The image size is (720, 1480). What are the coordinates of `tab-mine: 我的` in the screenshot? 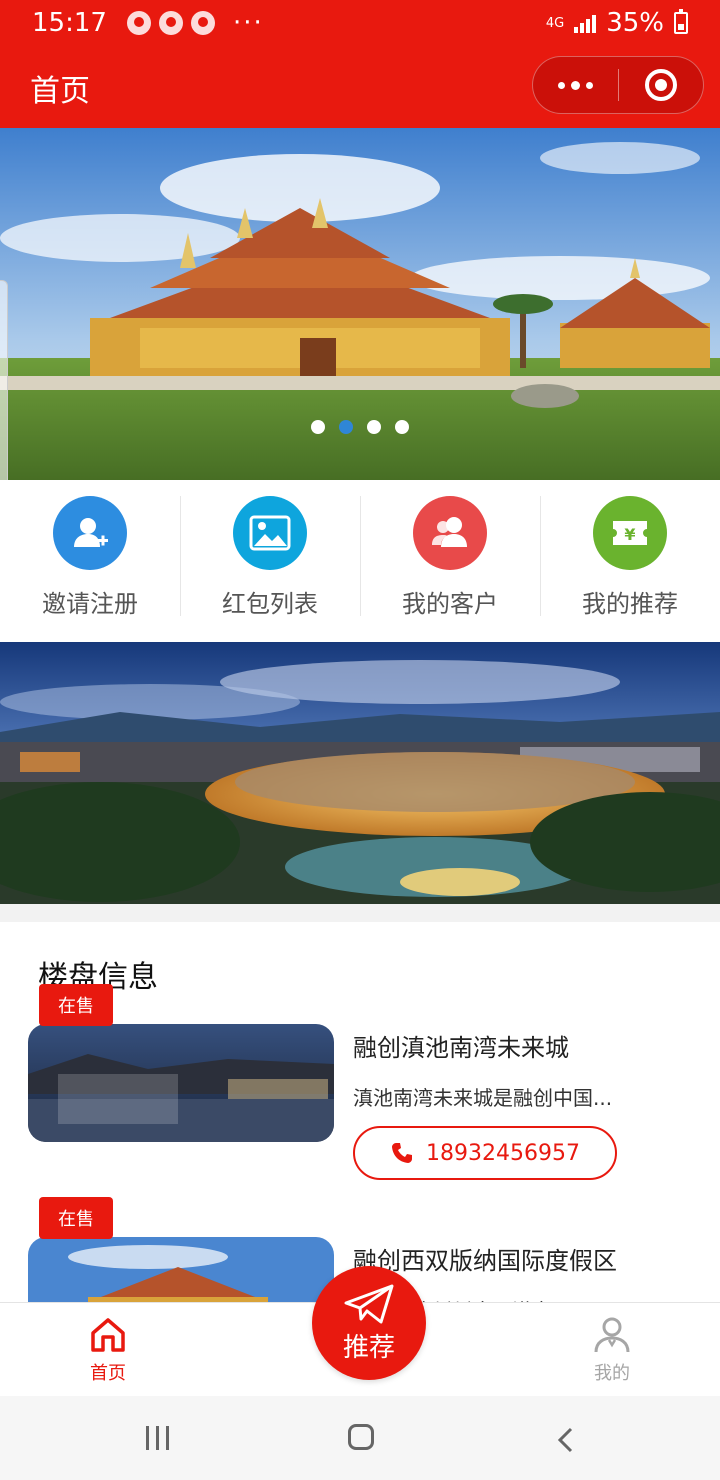 It's located at (612, 1350).